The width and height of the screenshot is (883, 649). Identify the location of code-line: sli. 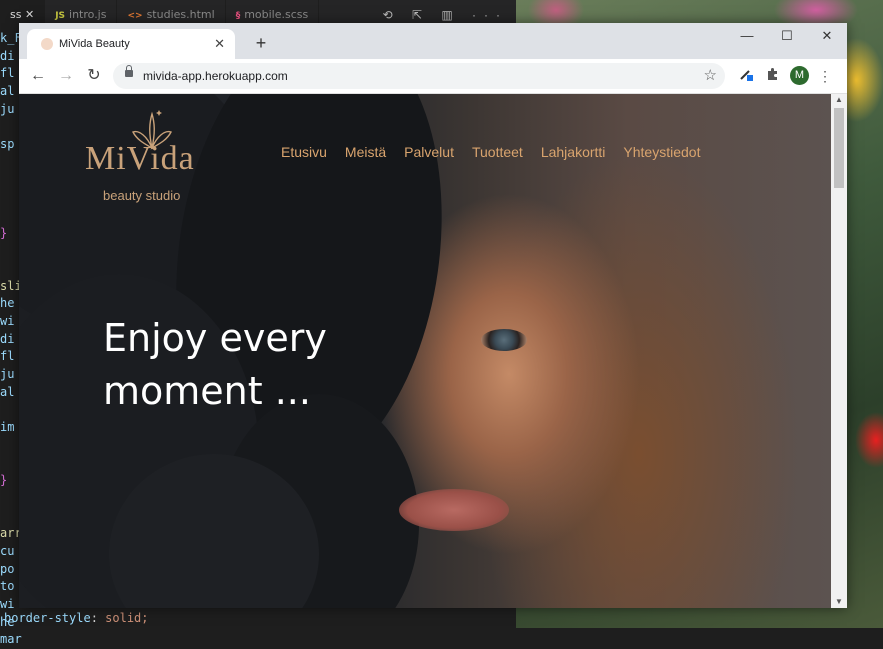
(11, 285).